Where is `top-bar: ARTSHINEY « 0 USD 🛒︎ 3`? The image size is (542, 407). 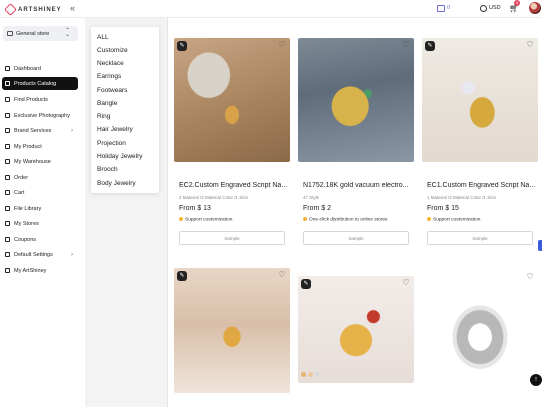 top-bar: ARTSHINEY « 0 USD 🛒︎ 3 is located at coordinates (271, 9).